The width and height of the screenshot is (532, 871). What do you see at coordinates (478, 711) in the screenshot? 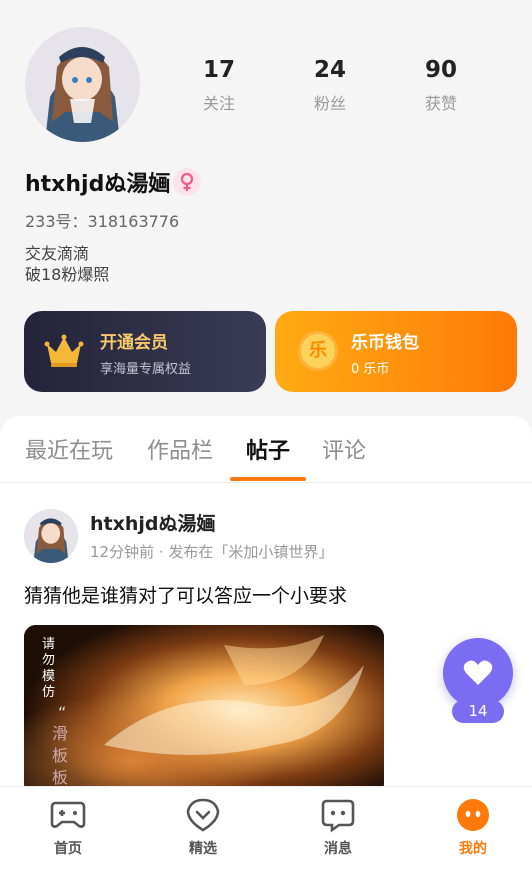
I see `like-count: 14` at bounding box center [478, 711].